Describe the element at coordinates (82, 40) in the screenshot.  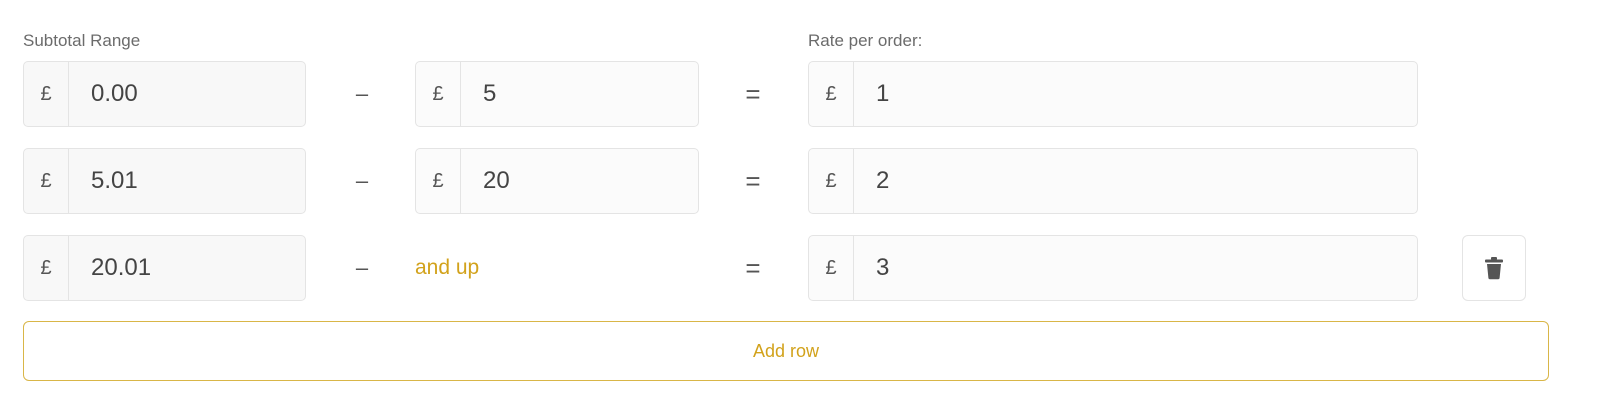
I see `subtotal-range-label: Subtotal Range` at that location.